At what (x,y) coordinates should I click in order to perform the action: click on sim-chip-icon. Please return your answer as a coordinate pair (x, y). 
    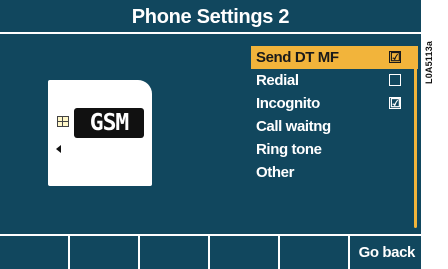
    Looking at the image, I should click on (63, 121).